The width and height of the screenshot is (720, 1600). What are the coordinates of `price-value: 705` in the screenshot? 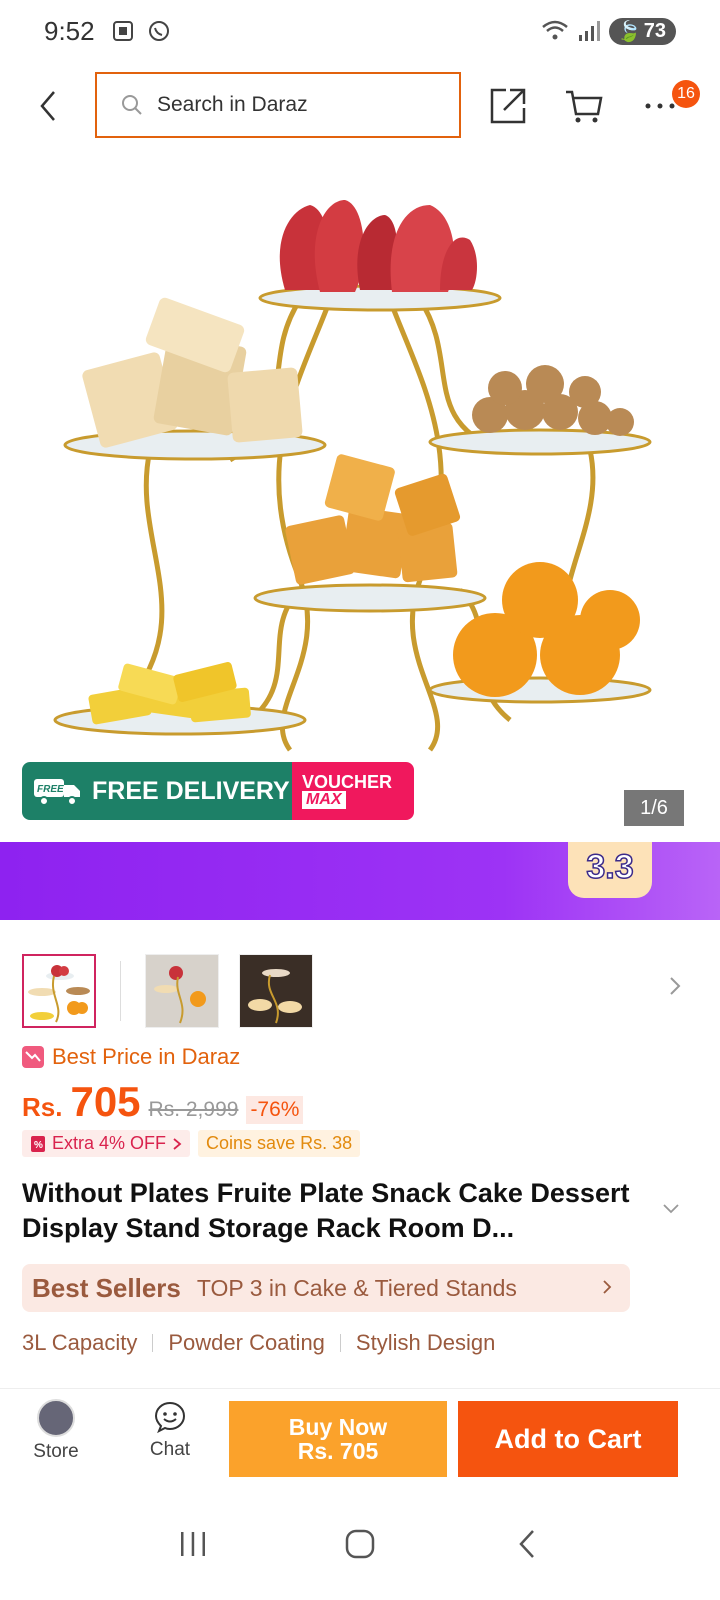 It's located at (105, 1101).